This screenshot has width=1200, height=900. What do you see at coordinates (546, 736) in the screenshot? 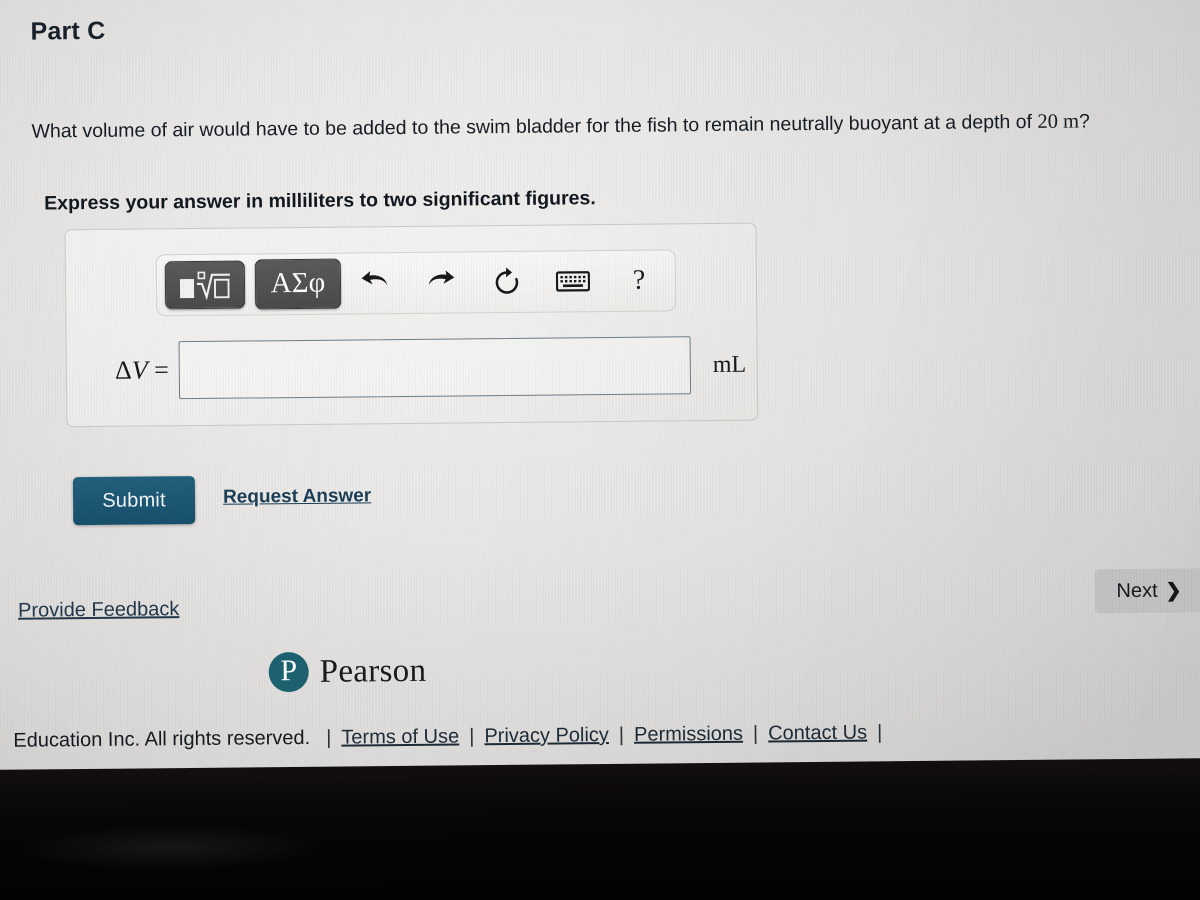
I see `footer-link-privacy-policy: Privacy Policy` at bounding box center [546, 736].